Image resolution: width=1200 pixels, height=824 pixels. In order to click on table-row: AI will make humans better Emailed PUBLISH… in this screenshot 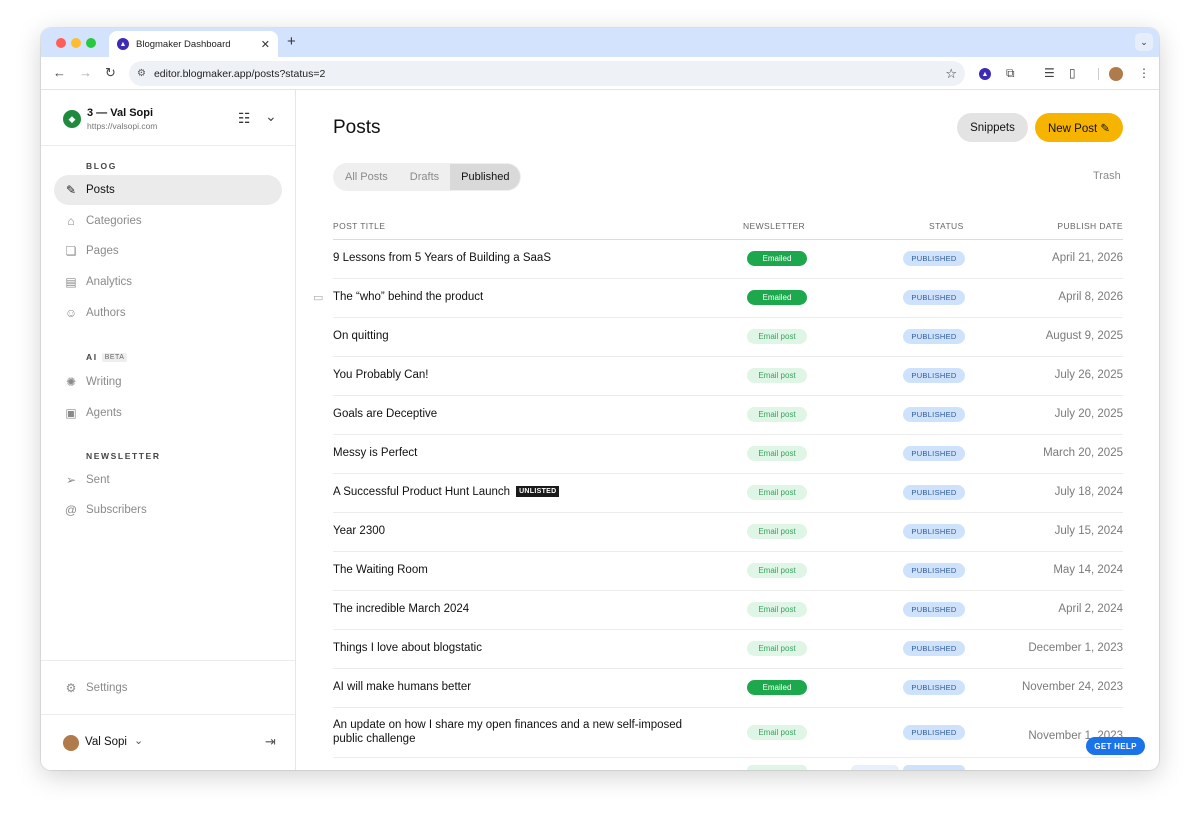, I will do `click(728, 688)`.